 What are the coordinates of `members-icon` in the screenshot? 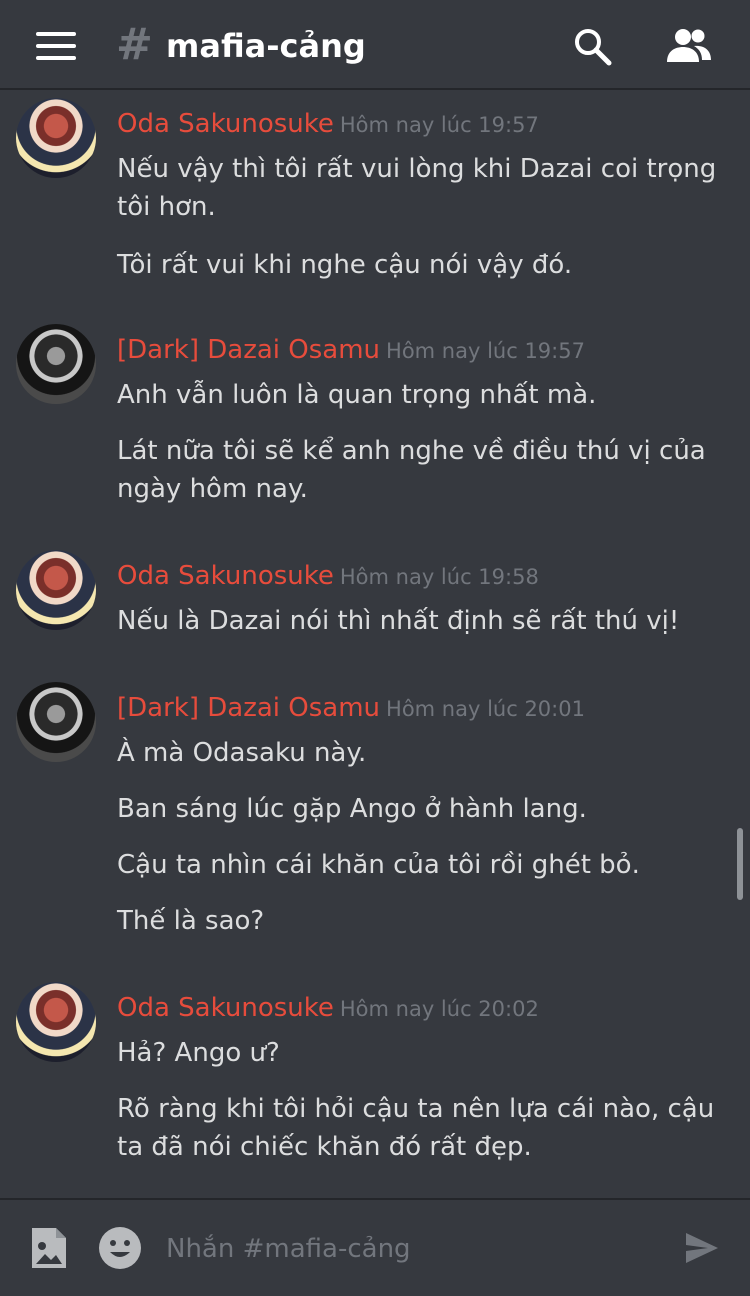 It's located at (689, 46).